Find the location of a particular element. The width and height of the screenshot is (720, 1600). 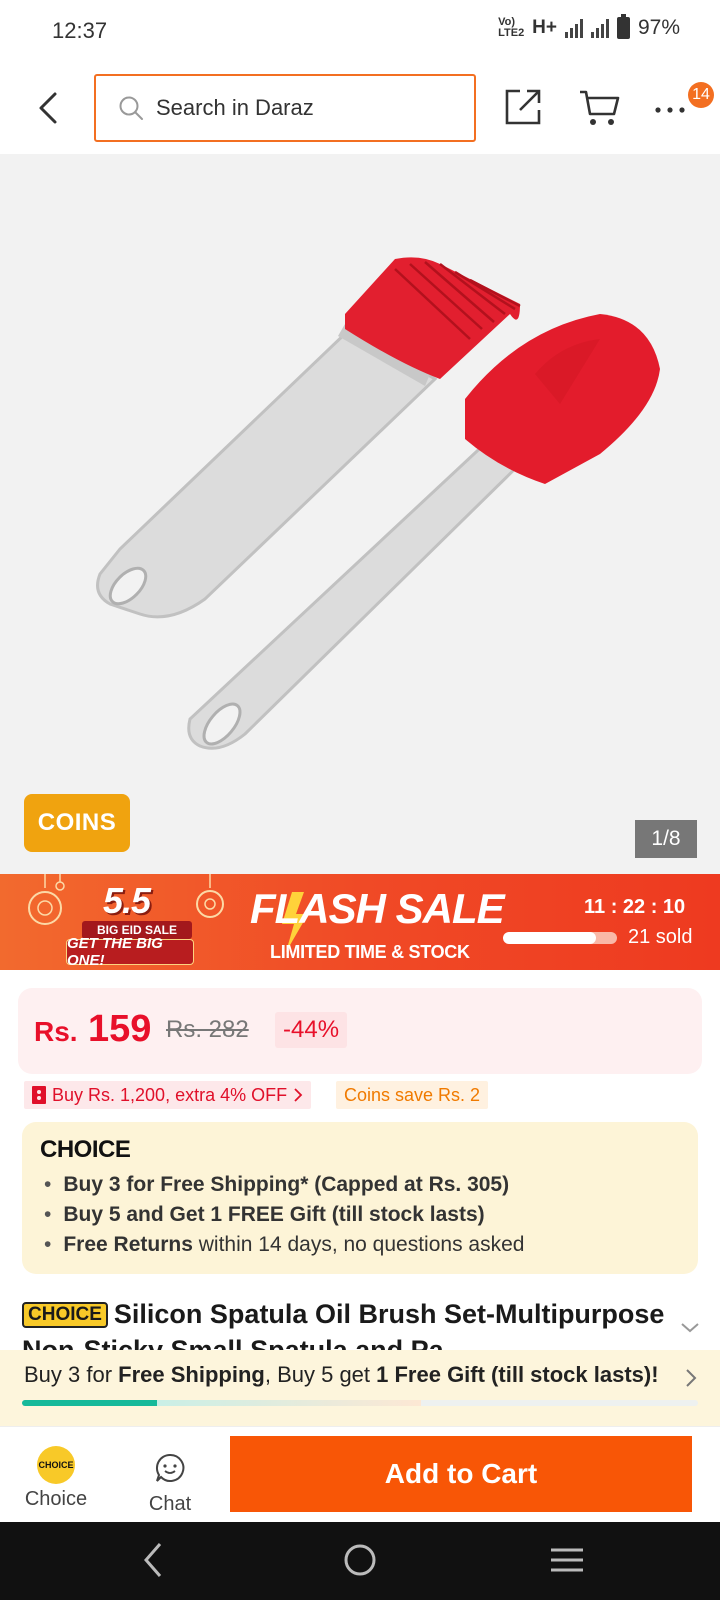

battery-percent: 97% is located at coordinates (658, 27).